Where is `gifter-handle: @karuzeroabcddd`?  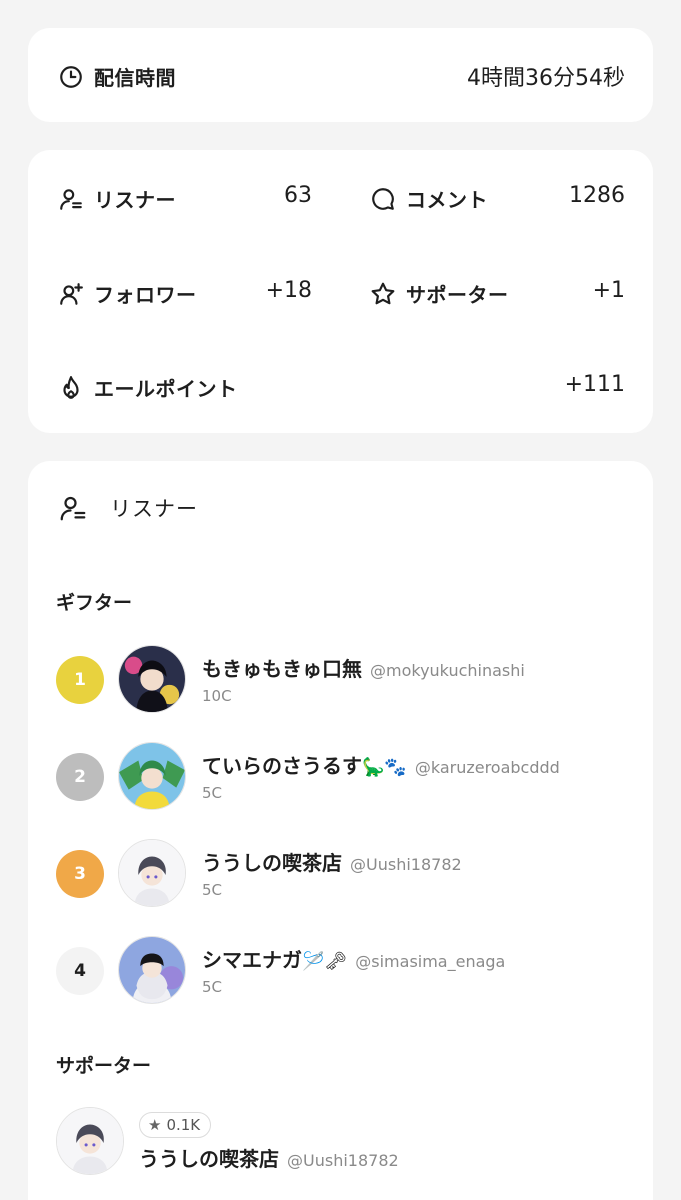
gifter-handle: @karuzeroabcddd is located at coordinates (487, 767).